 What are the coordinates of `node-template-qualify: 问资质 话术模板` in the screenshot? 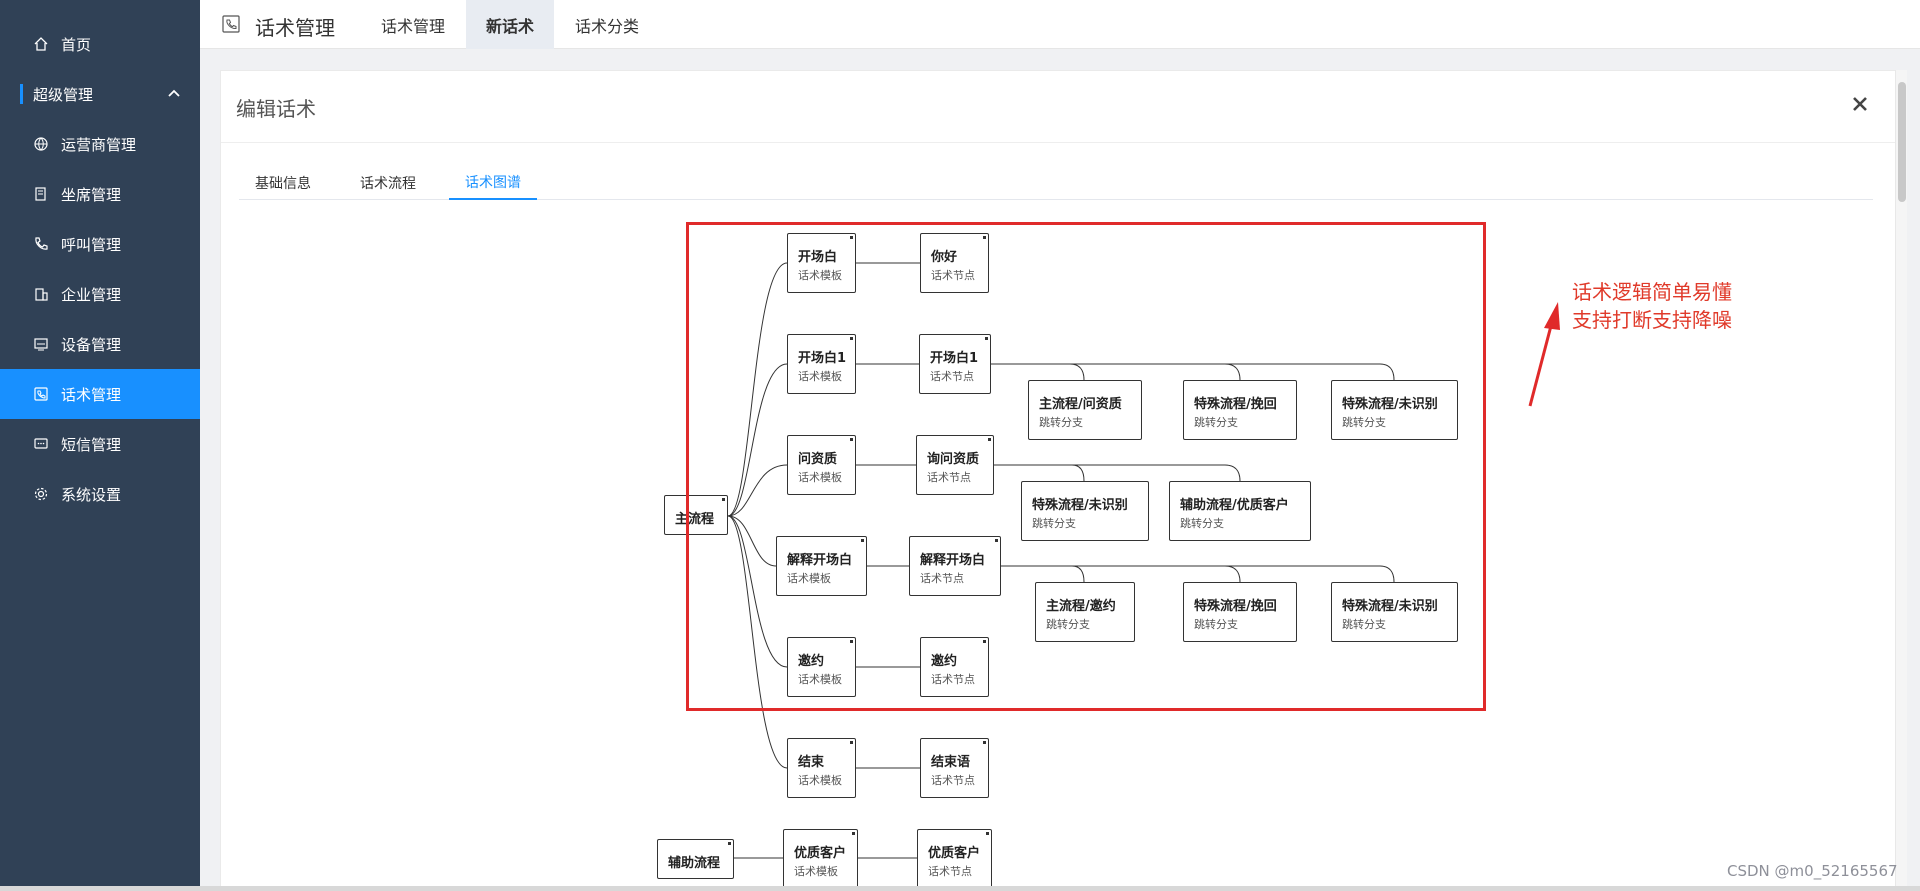 It's located at (821, 465).